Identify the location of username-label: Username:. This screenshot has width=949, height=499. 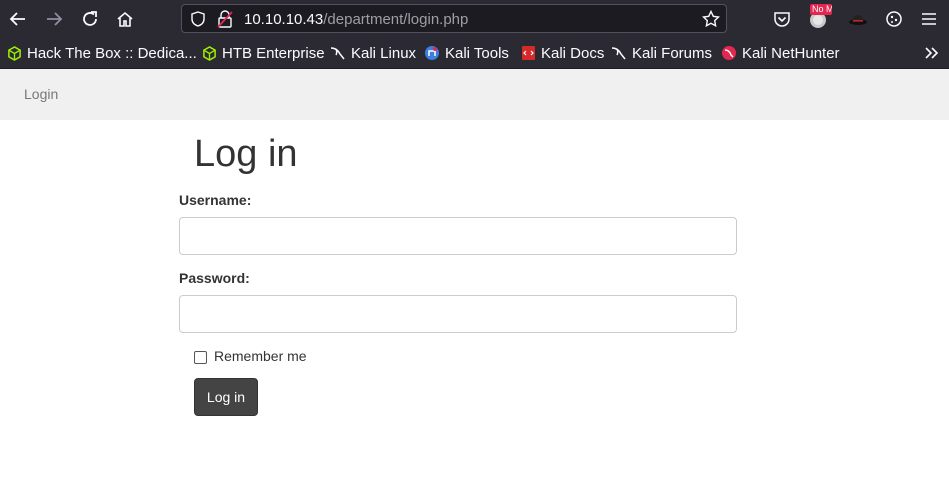
(215, 200).